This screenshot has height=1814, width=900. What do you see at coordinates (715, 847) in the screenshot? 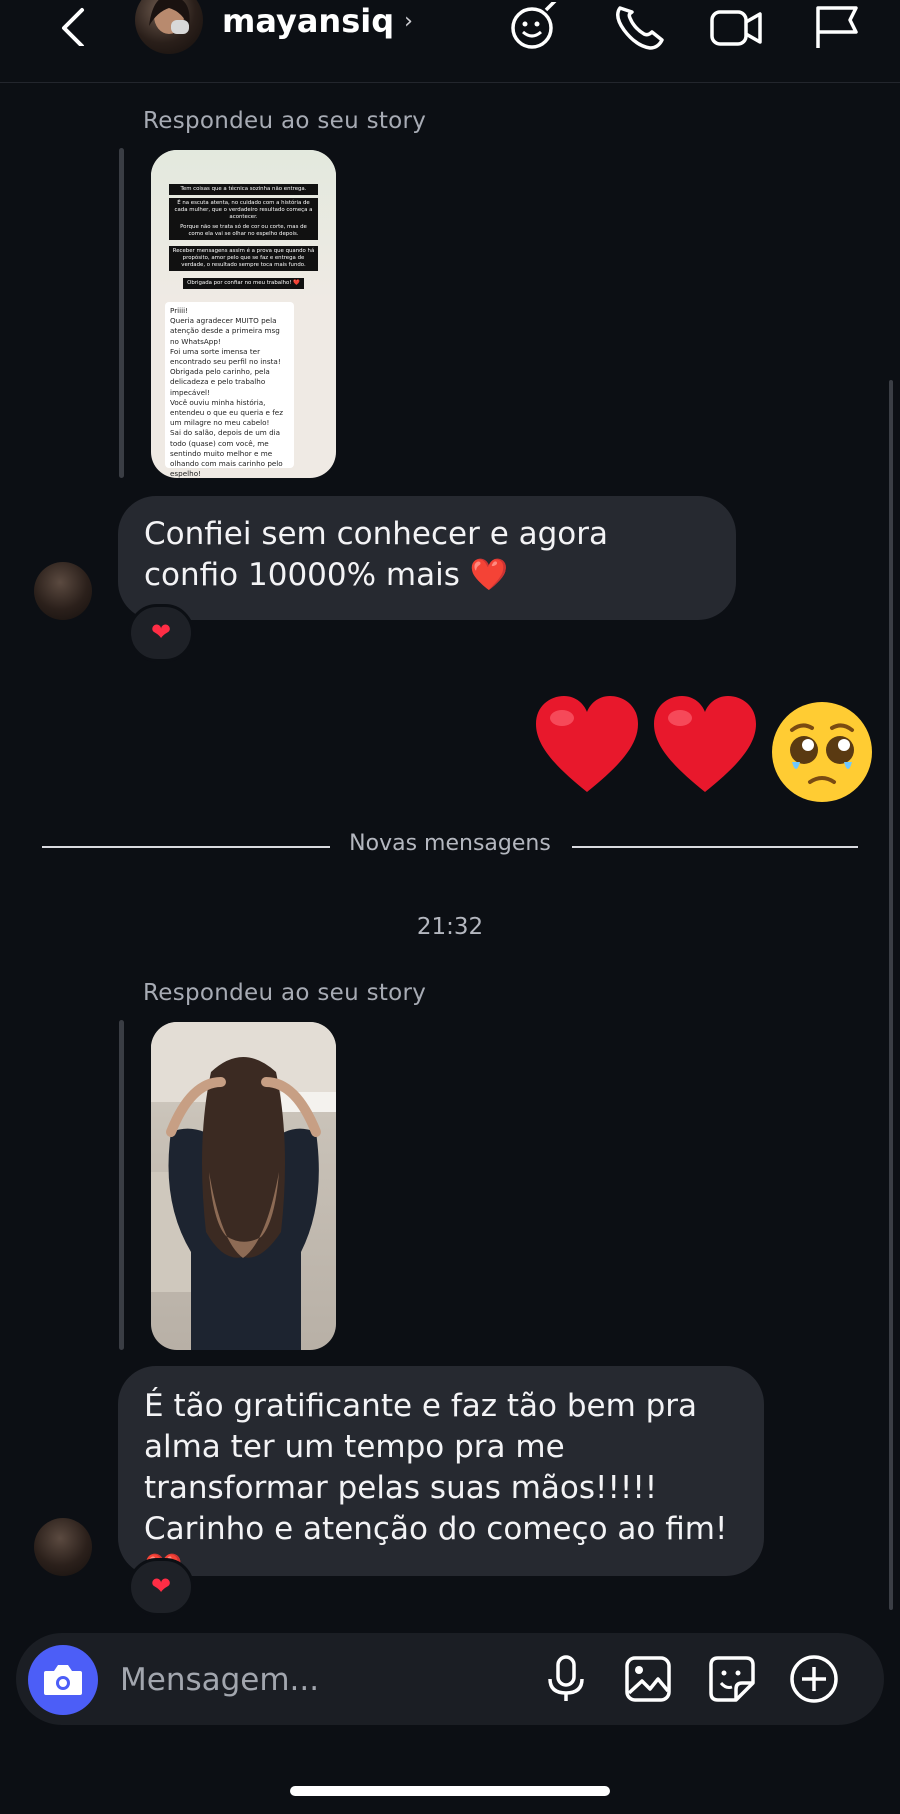
I see `divider-line-right` at bounding box center [715, 847].